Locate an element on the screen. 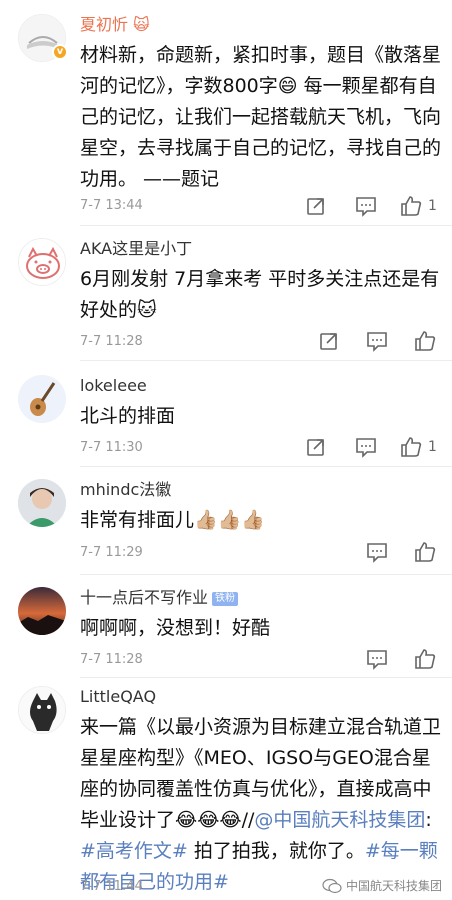  watermark: 中国航天科技集团 is located at coordinates (382, 885).